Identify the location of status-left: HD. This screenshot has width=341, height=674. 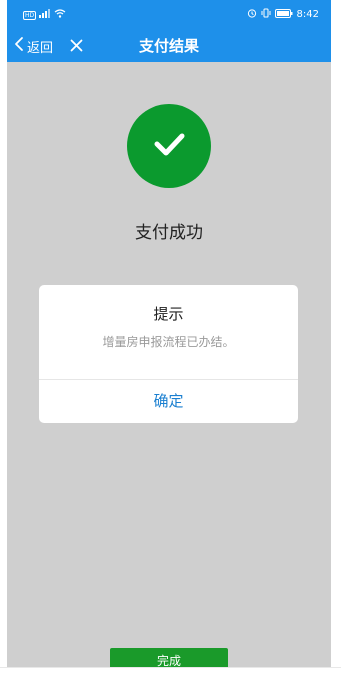
(44, 15).